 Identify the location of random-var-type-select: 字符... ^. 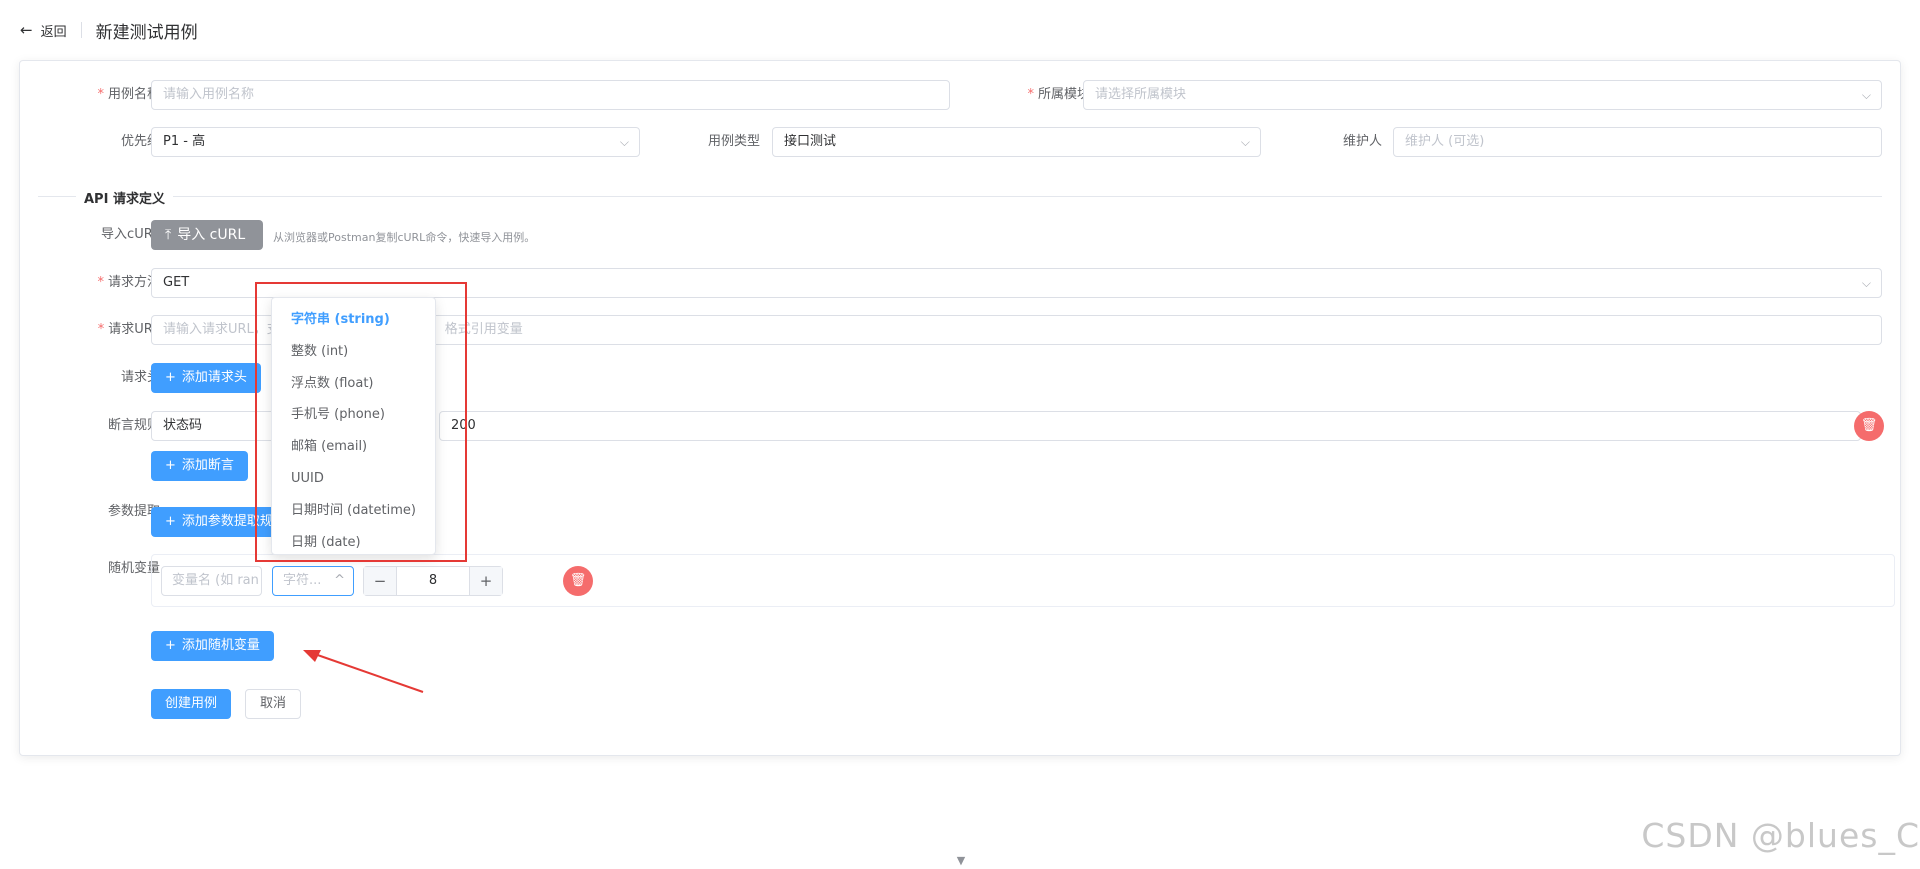
(313, 581).